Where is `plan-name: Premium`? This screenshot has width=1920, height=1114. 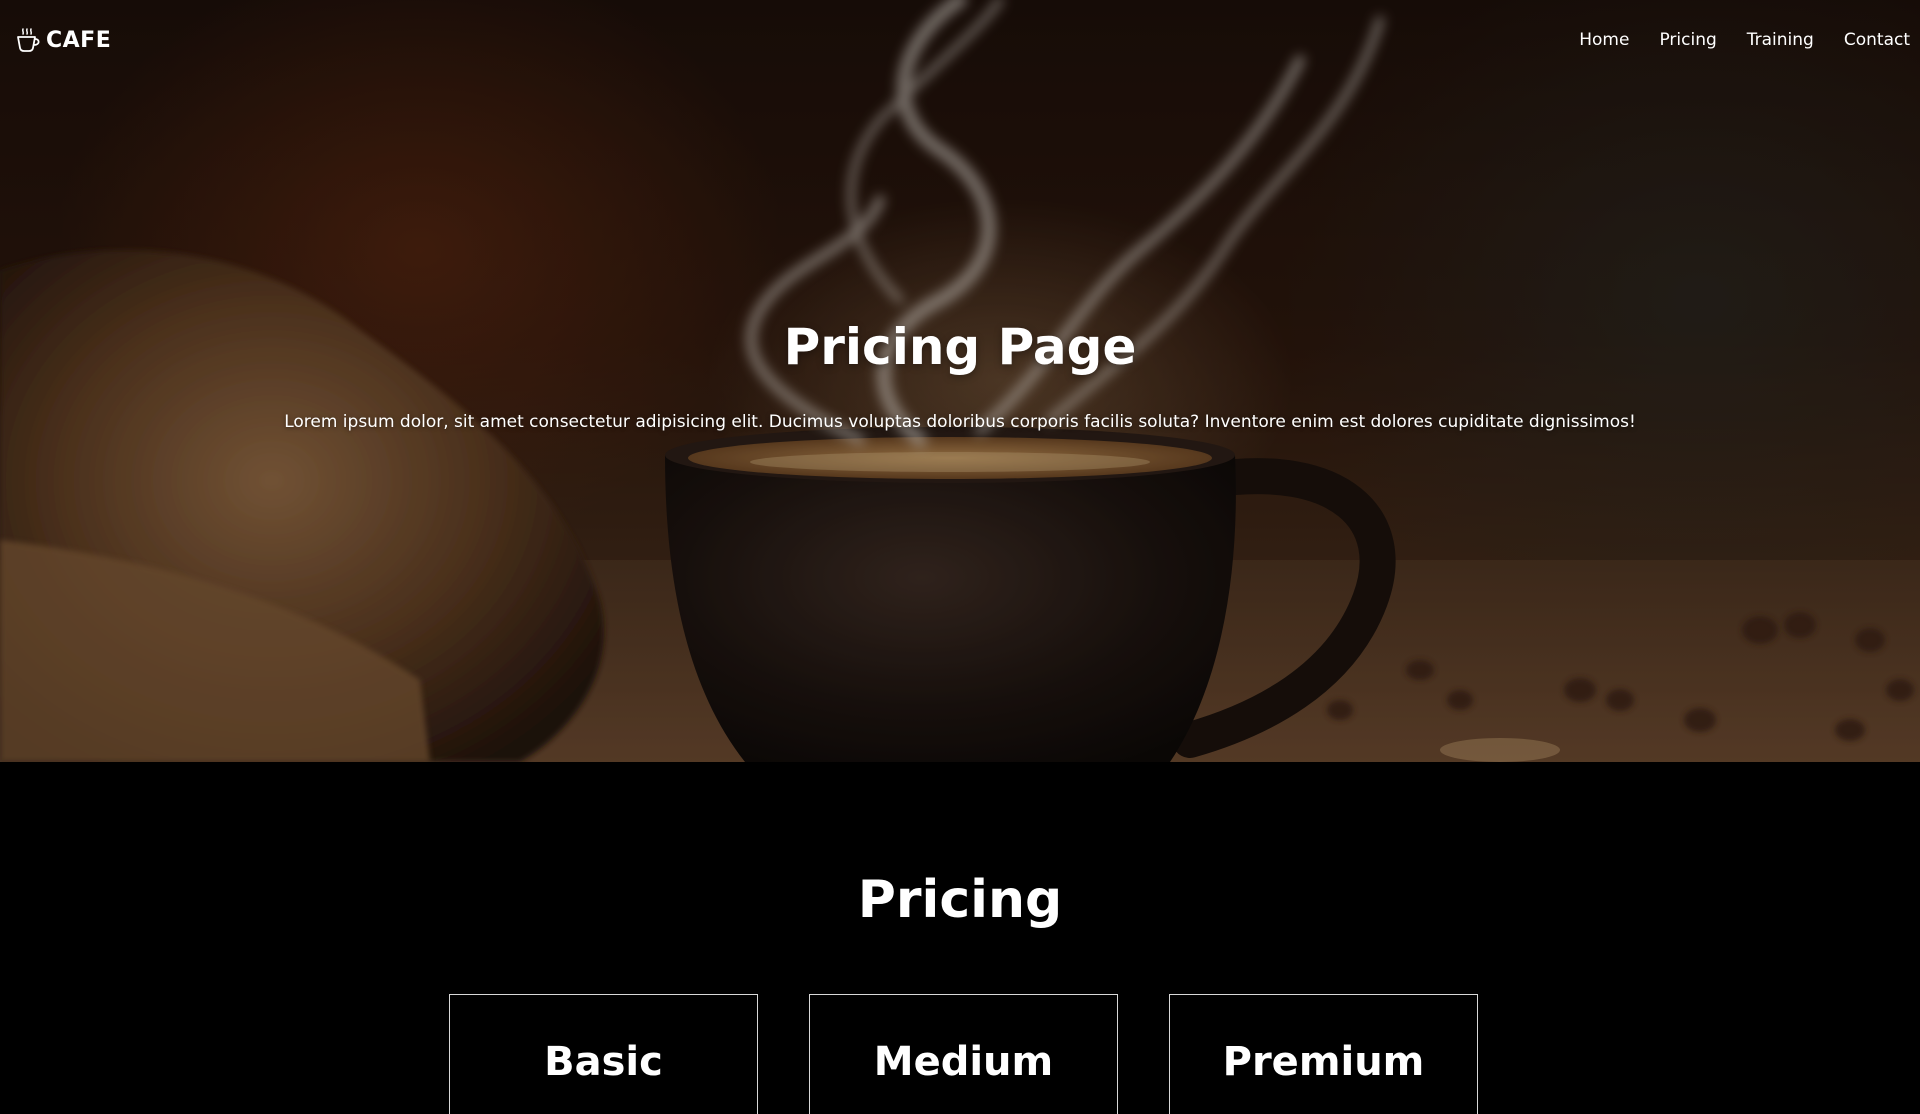
plan-name: Premium is located at coordinates (1323, 1062).